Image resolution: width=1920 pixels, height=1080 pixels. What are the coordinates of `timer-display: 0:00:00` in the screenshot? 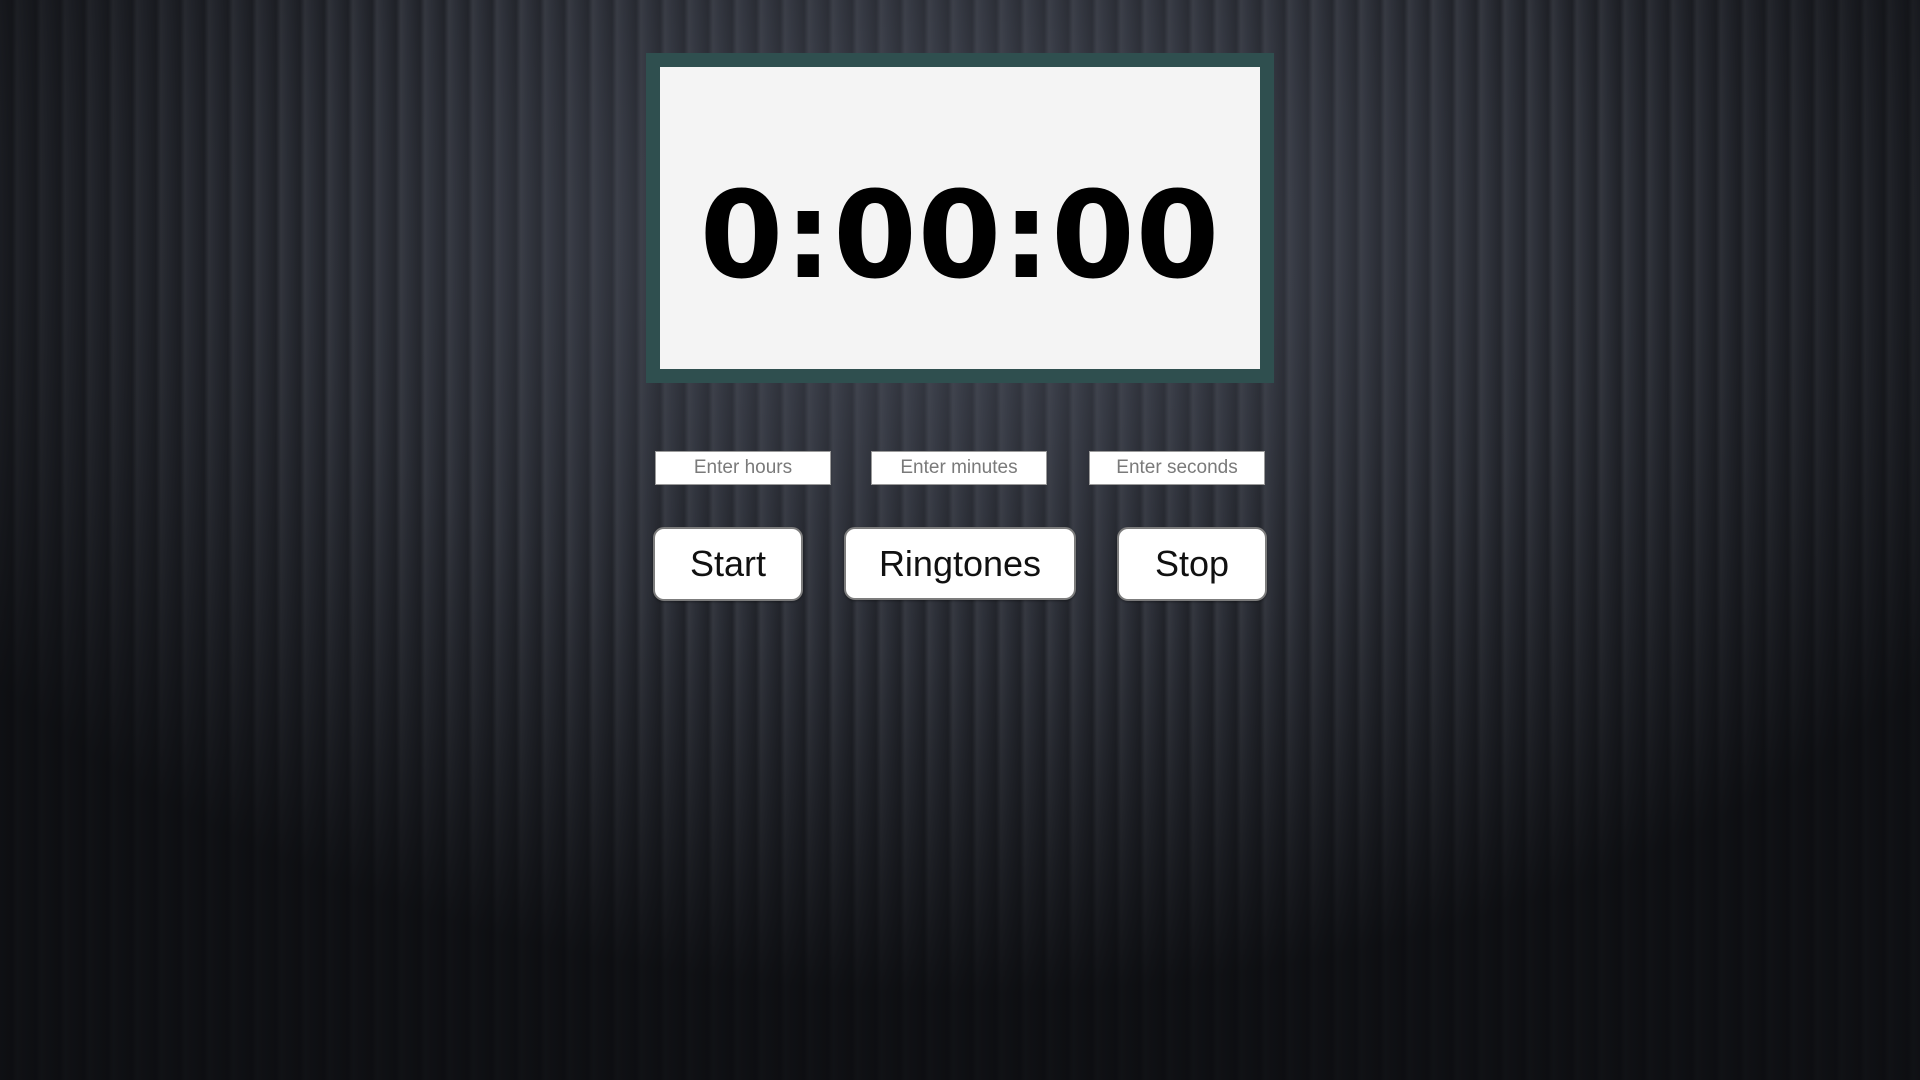 It's located at (960, 218).